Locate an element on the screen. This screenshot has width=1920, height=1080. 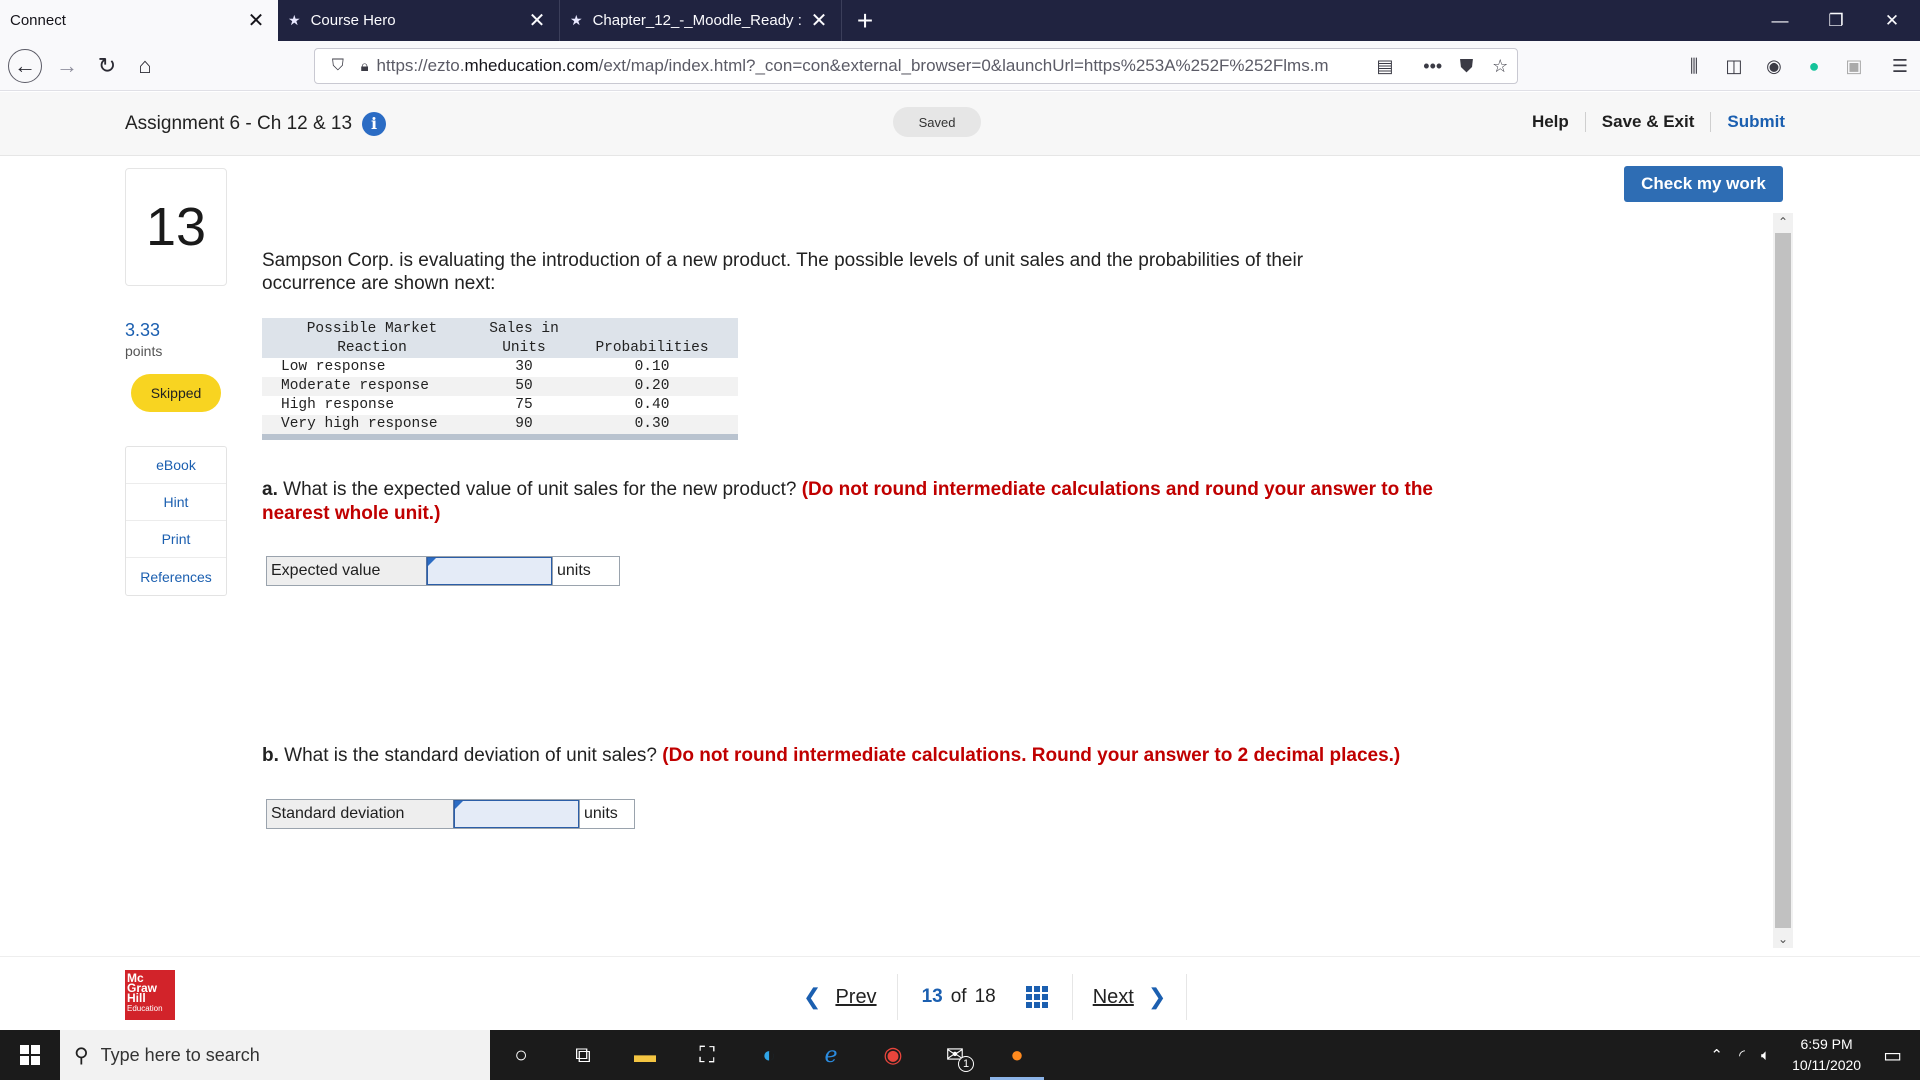
sidebar-icon: ◫ is located at coordinates (1734, 66).